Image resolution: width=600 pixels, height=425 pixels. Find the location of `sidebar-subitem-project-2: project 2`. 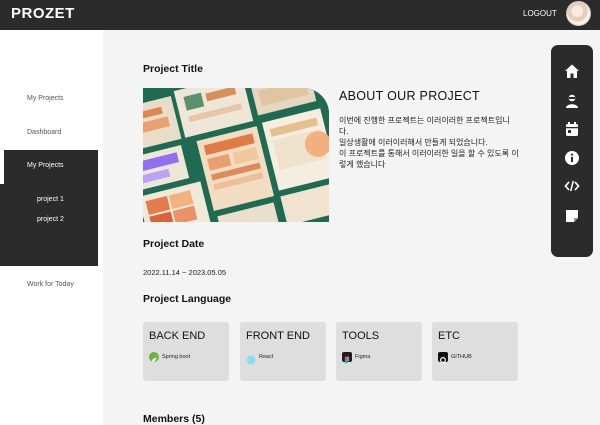

sidebar-subitem-project-2: project 2 is located at coordinates (50, 219).